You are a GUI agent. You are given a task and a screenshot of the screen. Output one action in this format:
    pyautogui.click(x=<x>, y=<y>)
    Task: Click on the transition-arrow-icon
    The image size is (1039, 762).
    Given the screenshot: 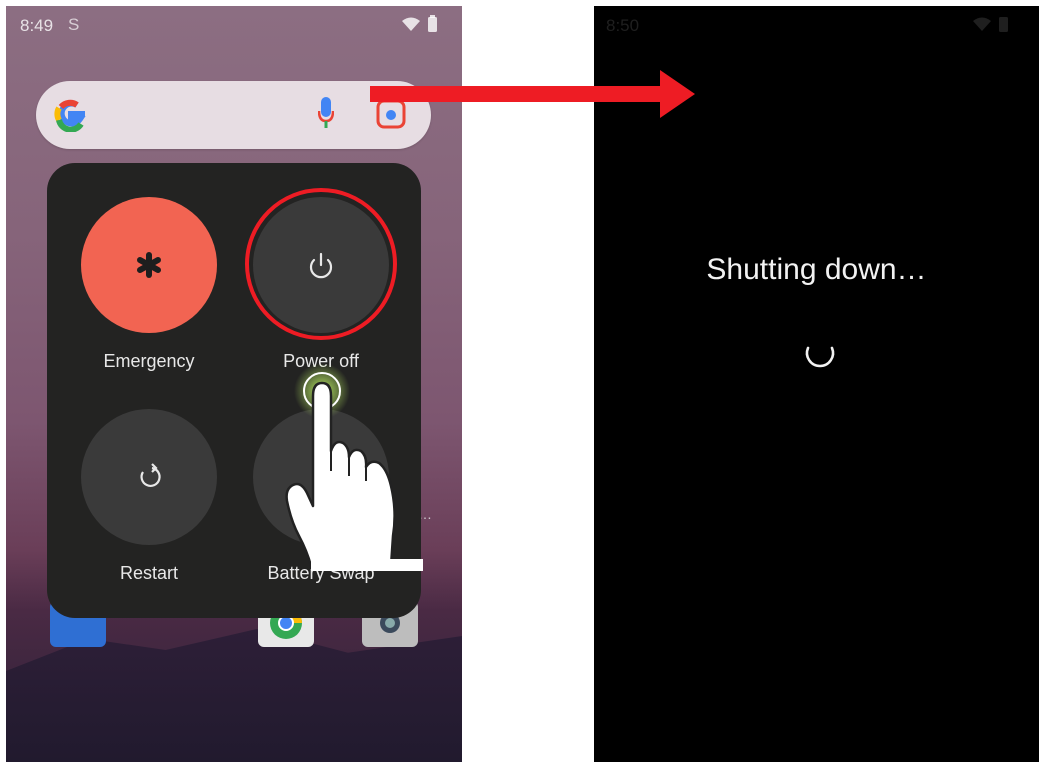 What is the action you would take?
    pyautogui.click(x=532, y=94)
    